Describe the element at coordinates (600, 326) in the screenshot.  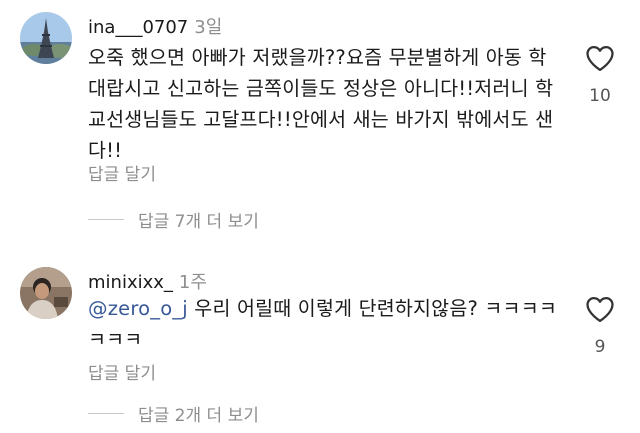
I see `like-button: 9` at that location.